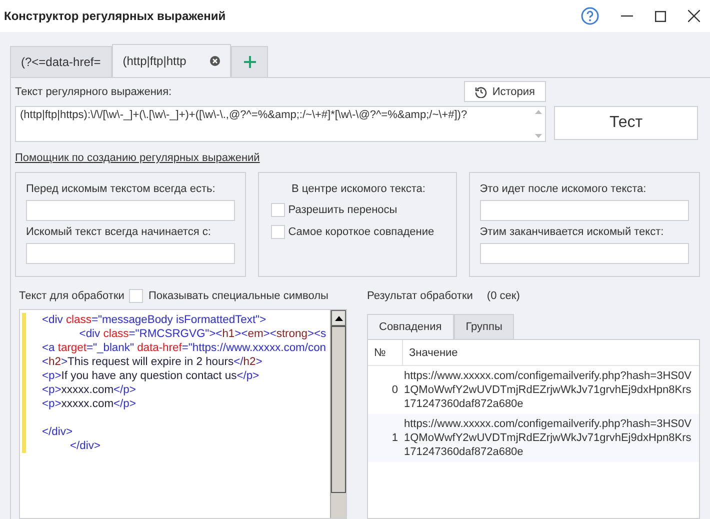 Image resolution: width=710 pixels, height=519 pixels. I want to click on before-label: Перед искомым текстом всегда есть:, so click(121, 189).